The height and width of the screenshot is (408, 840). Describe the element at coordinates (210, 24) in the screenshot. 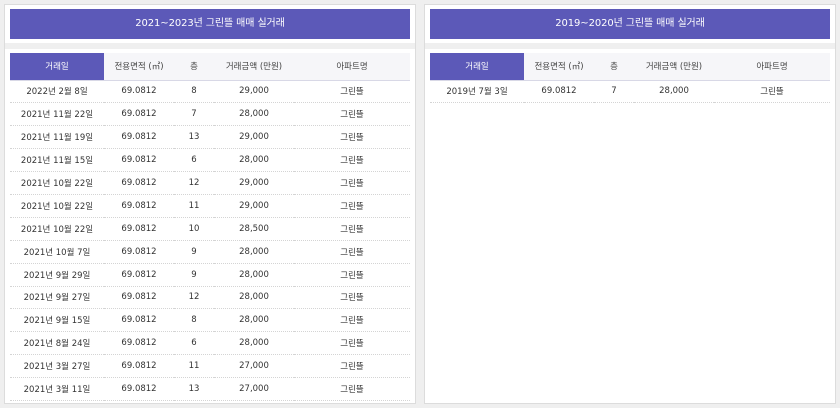

I see `left-panel-title: 2021~2023년 그린뜰 매매 실거래` at that location.